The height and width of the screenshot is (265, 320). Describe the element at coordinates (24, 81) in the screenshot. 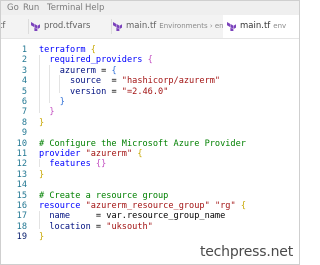

I see `line-number: 4` at that location.